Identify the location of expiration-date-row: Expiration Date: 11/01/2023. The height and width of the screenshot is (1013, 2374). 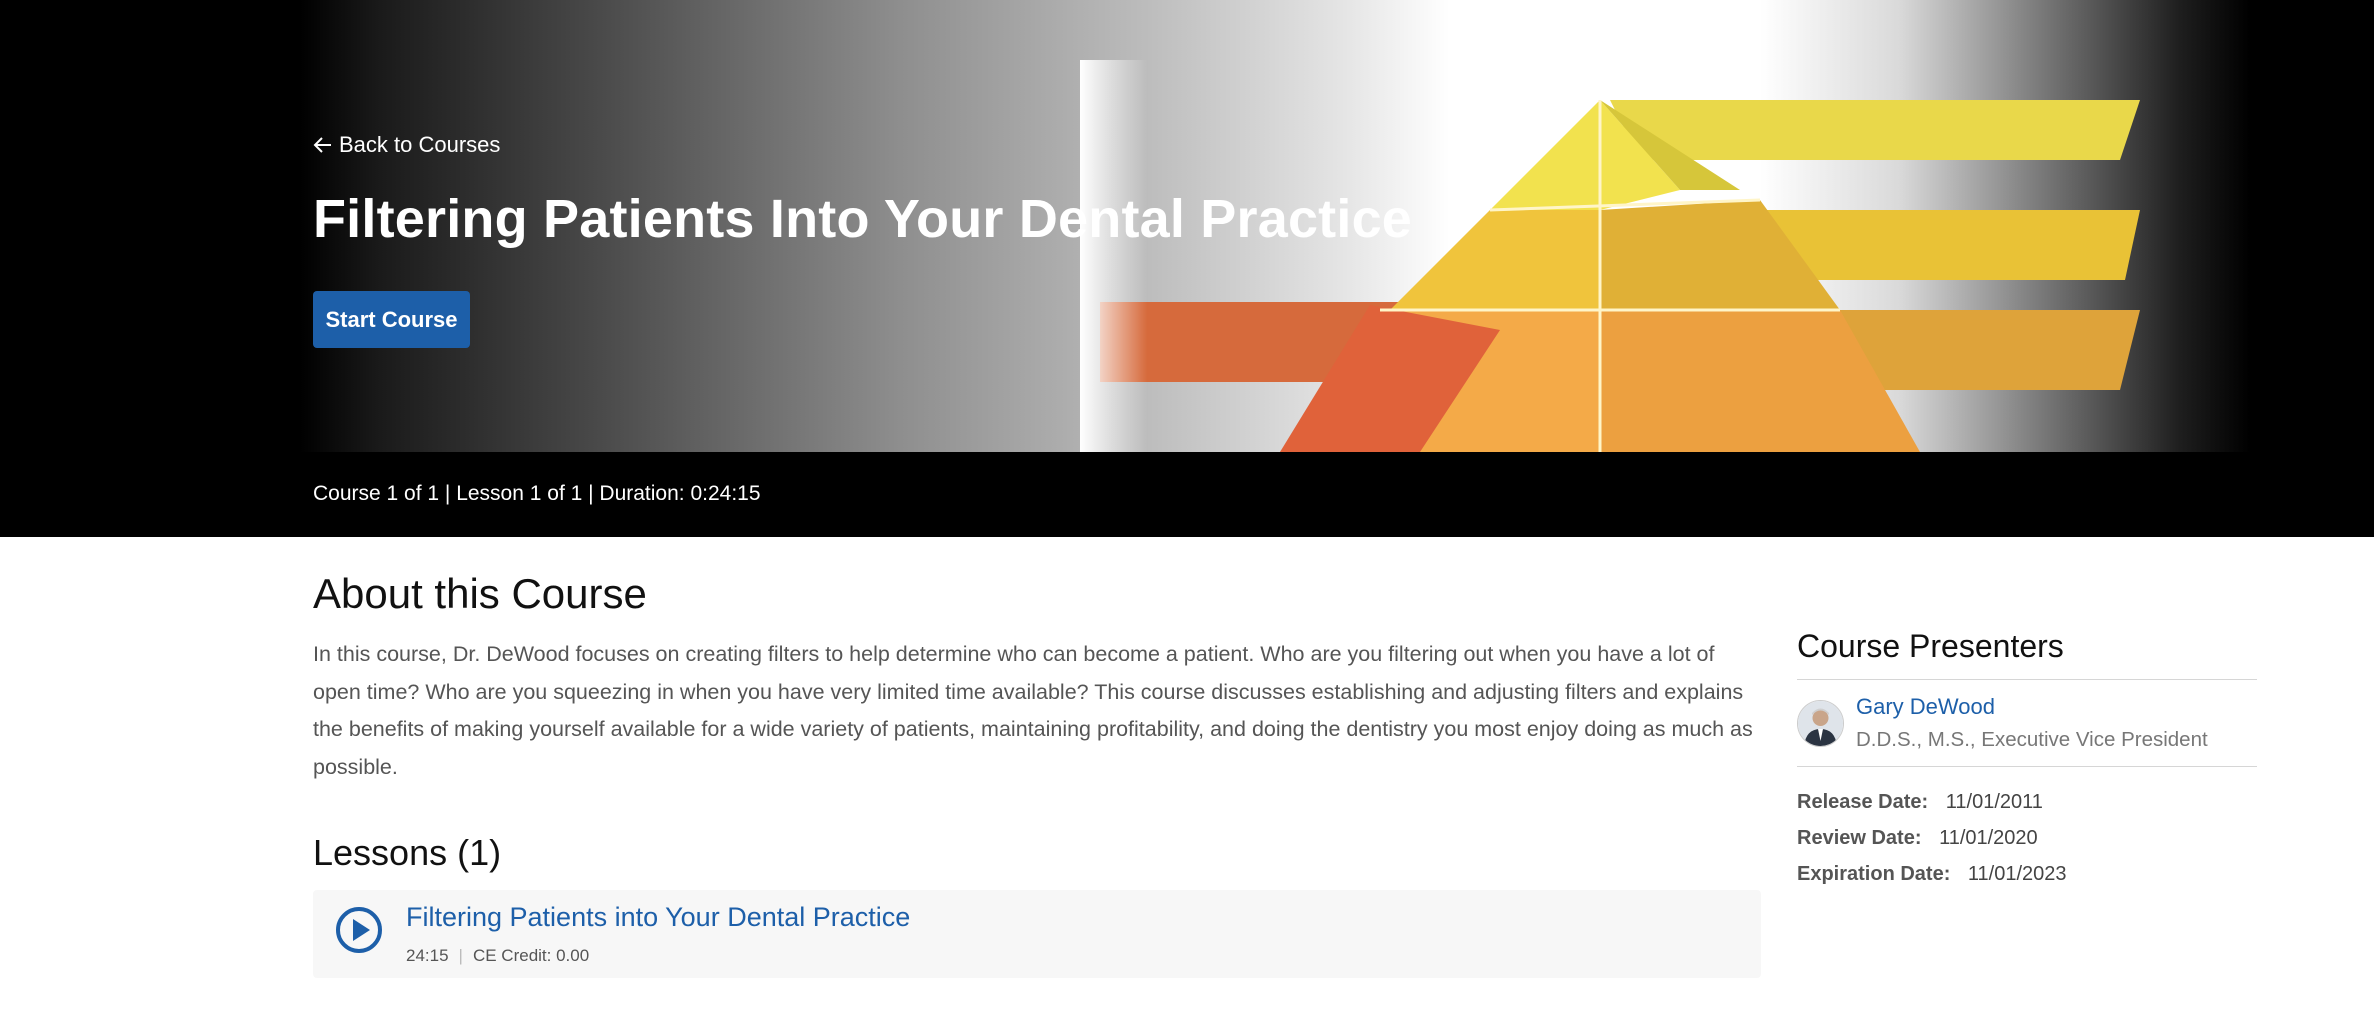
(2027, 874).